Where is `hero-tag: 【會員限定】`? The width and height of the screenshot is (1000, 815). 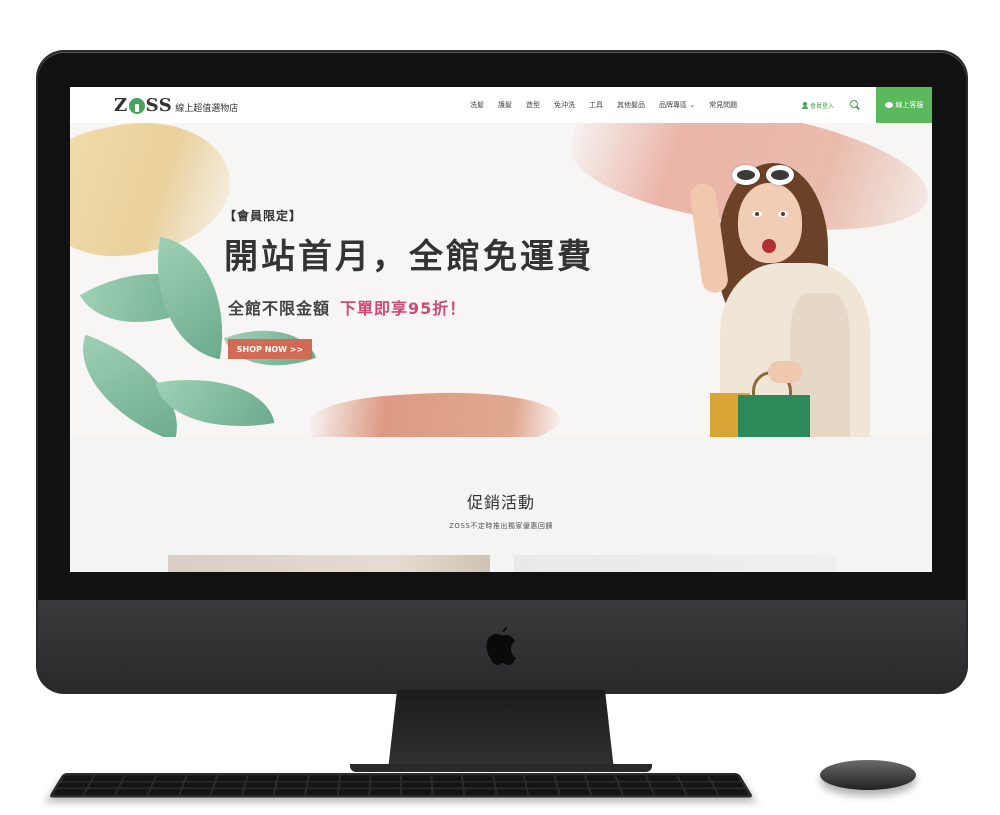
hero-tag: 【會員限定】 is located at coordinates (263, 216).